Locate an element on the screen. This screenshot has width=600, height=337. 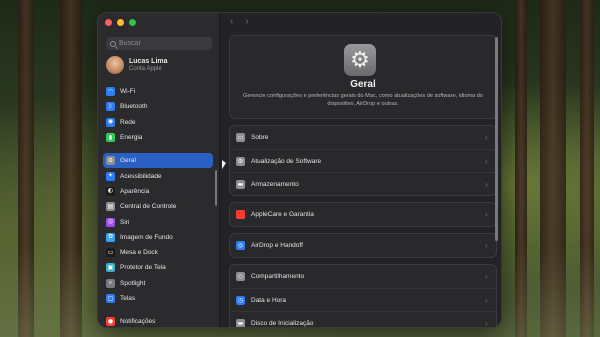
gear-icon: ⚙ is located at coordinates (360, 60).